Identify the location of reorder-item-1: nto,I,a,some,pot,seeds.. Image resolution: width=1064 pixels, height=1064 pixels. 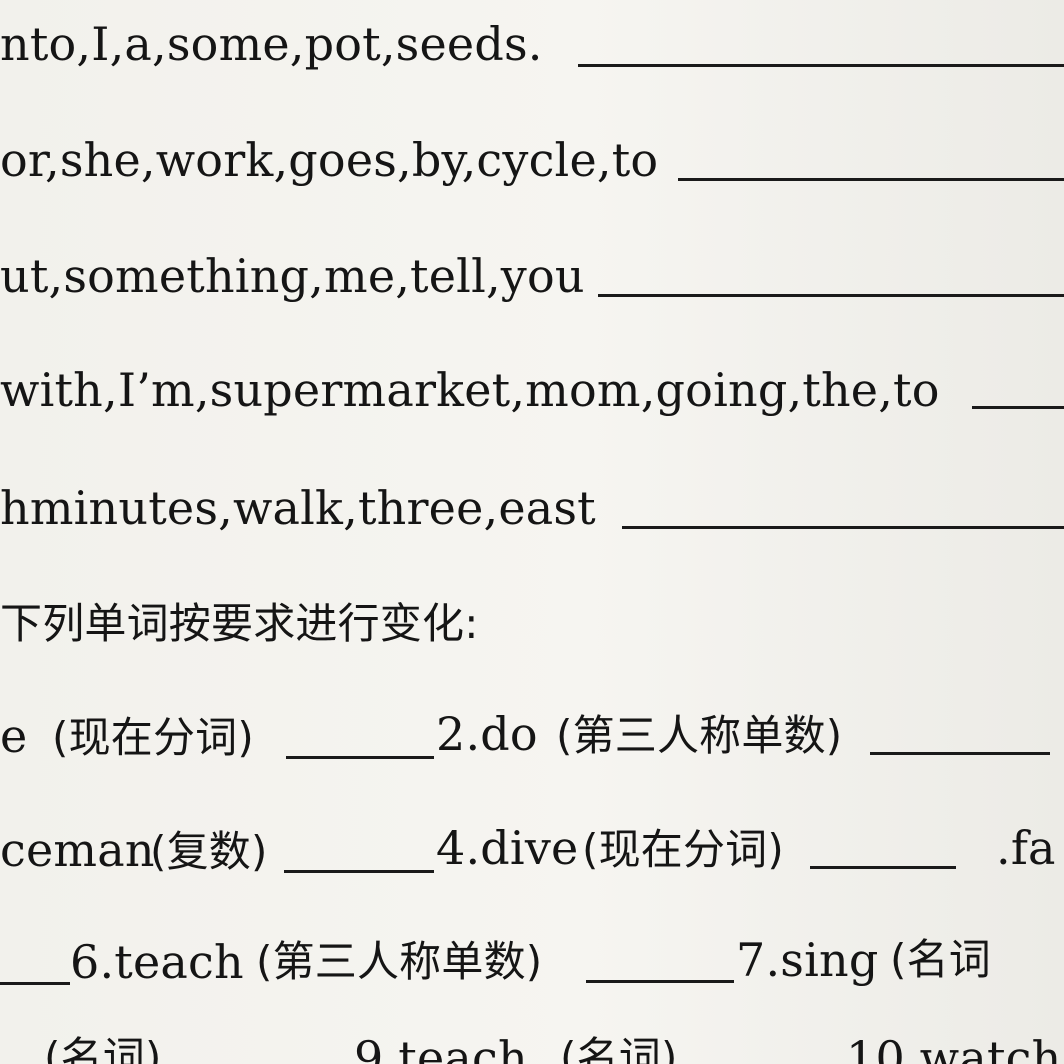
(271, 44).